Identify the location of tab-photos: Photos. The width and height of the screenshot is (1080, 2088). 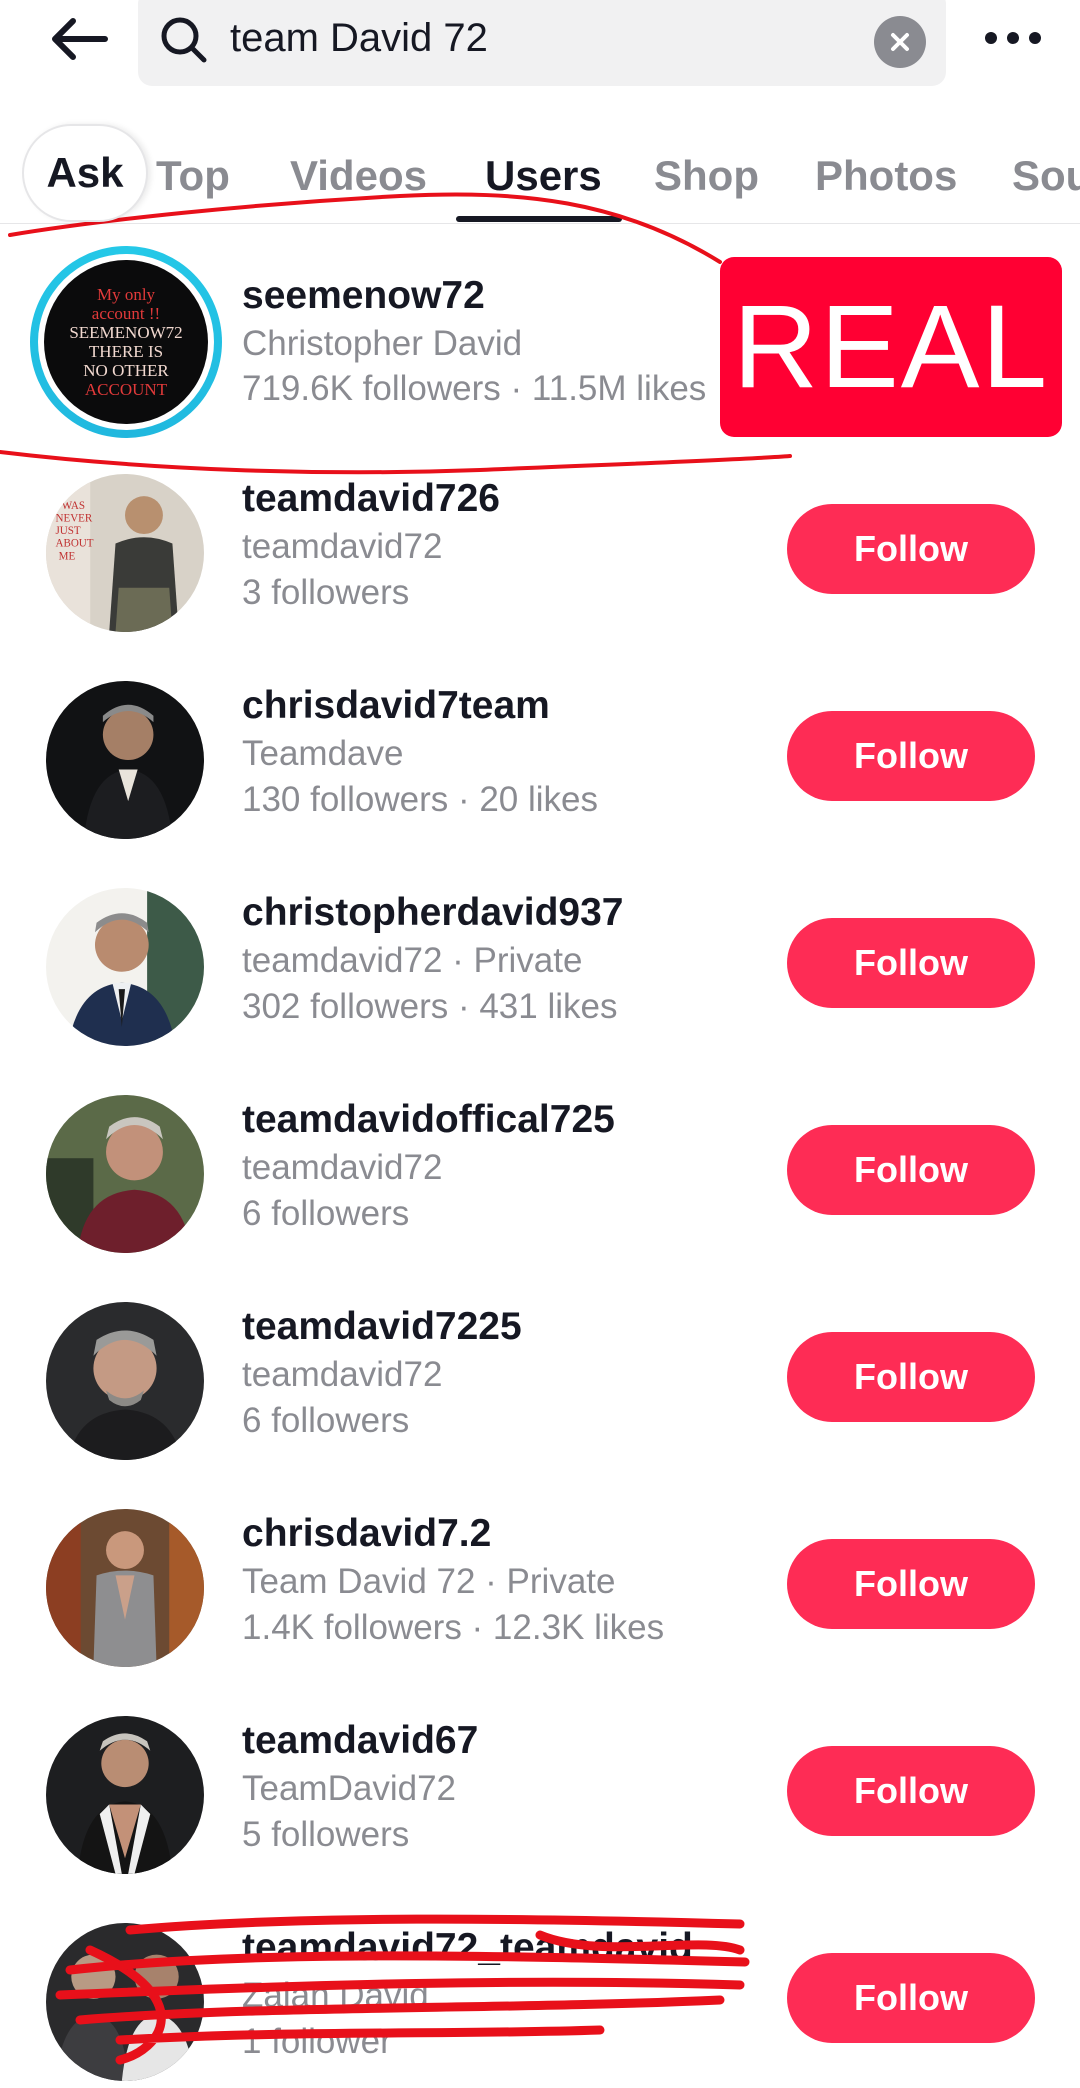
(886, 176).